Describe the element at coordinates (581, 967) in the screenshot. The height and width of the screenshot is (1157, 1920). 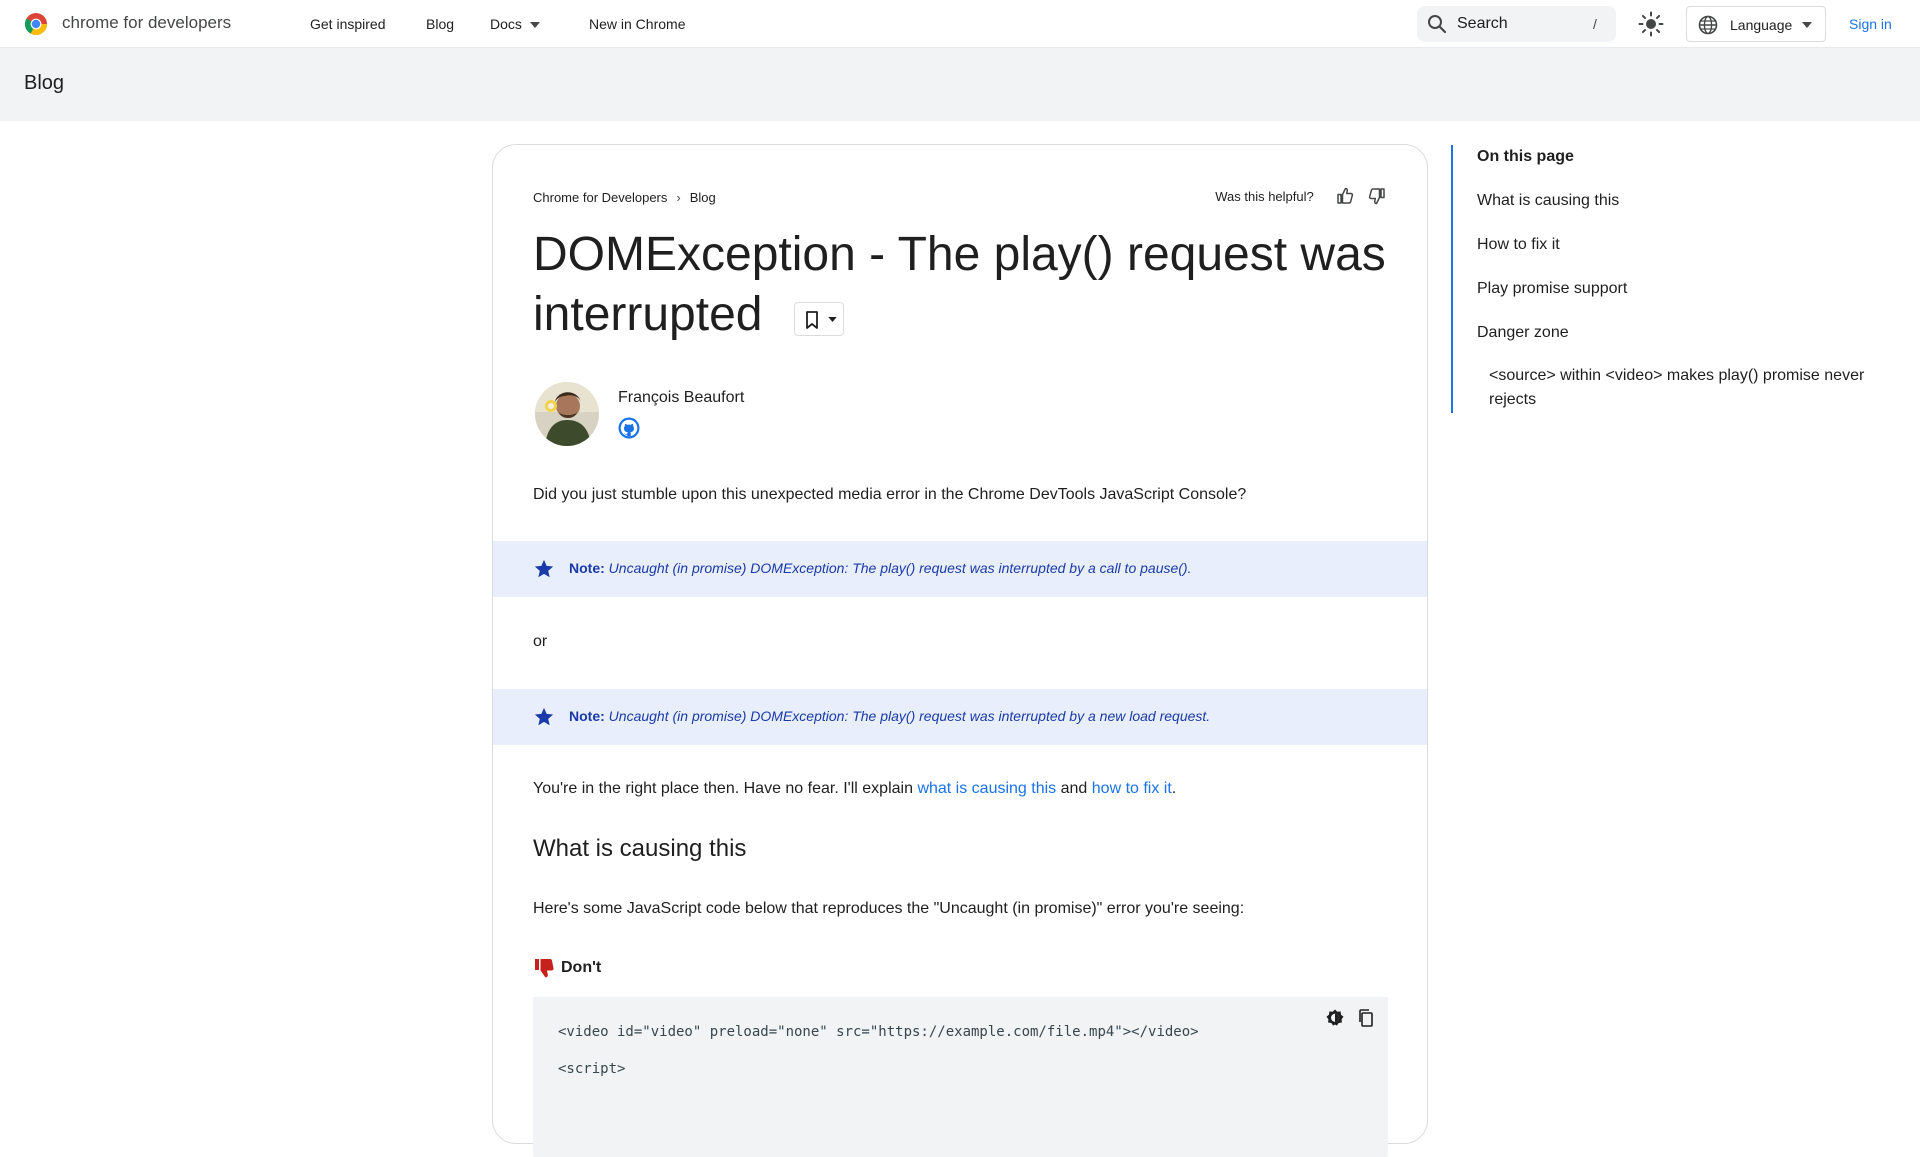
I see `dont-text: Don't` at that location.